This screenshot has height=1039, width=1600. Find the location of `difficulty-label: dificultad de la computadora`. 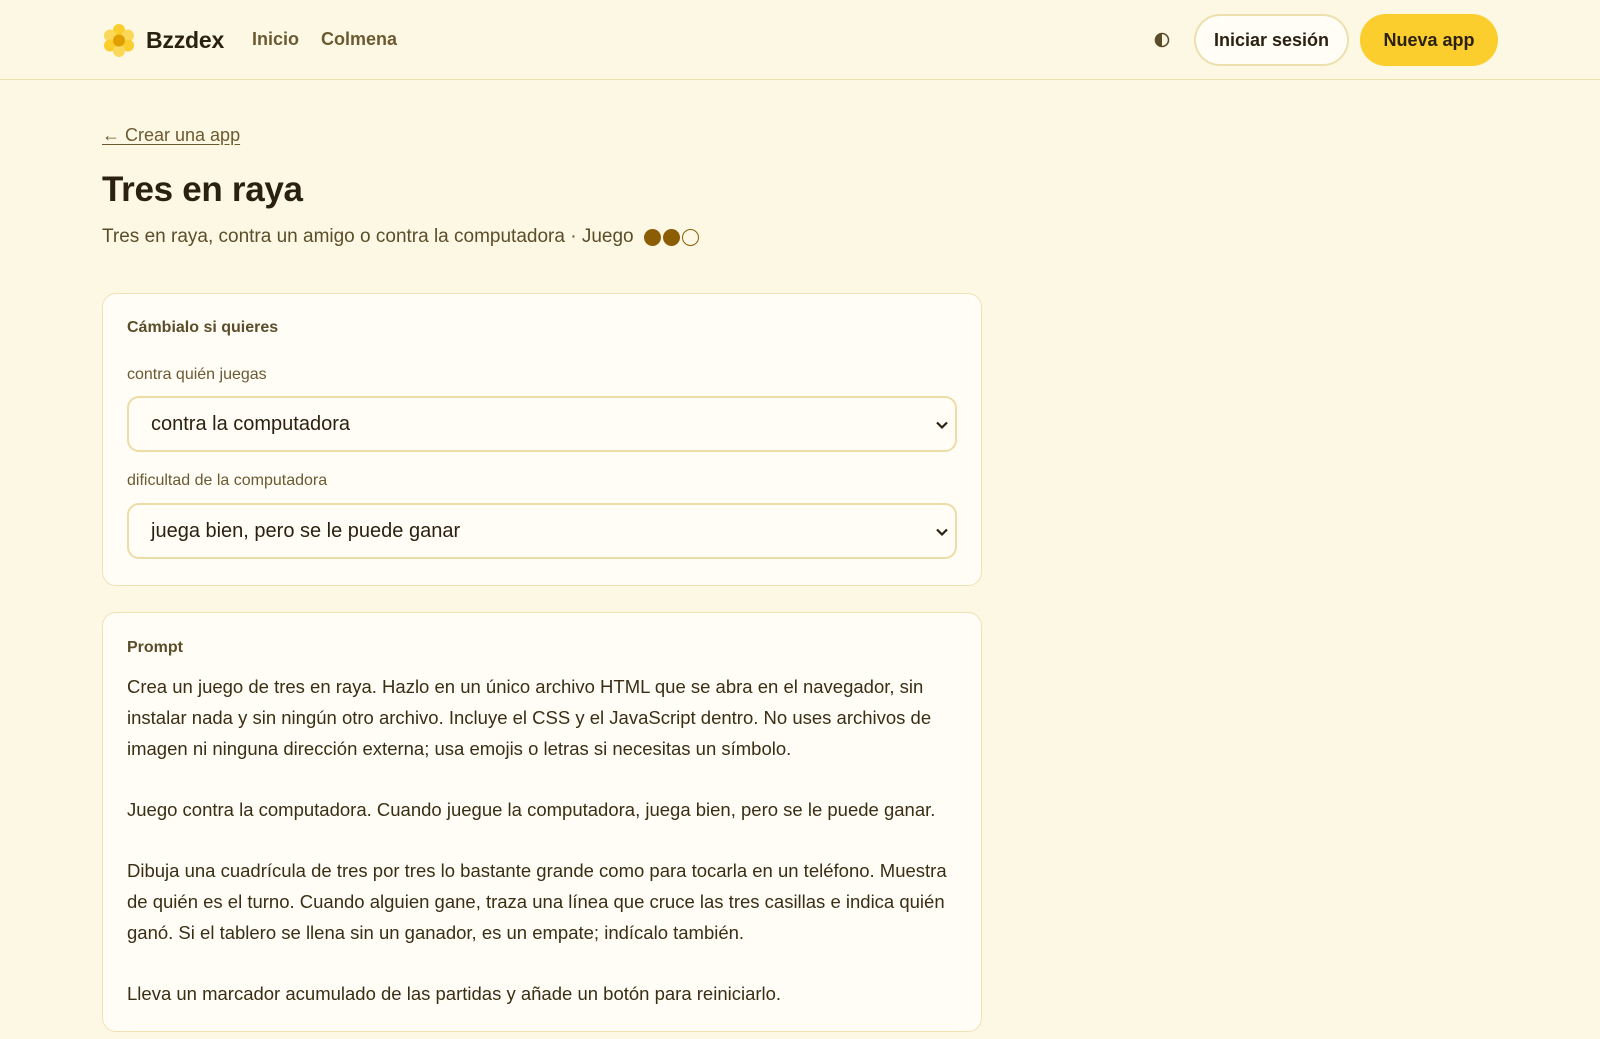

difficulty-label: dificultad de la computadora is located at coordinates (227, 480).